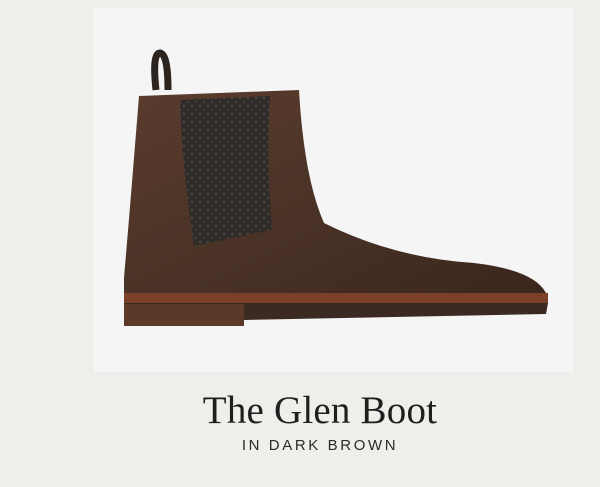 The width and height of the screenshot is (600, 487). What do you see at coordinates (336, 298) in the screenshot?
I see `welt` at bounding box center [336, 298].